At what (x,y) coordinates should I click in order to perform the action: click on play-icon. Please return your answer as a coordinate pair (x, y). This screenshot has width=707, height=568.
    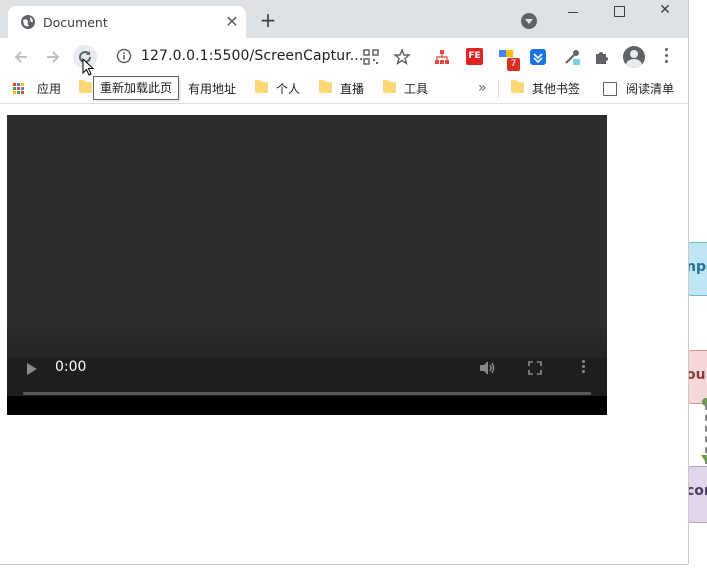
    Looking at the image, I should click on (32, 369).